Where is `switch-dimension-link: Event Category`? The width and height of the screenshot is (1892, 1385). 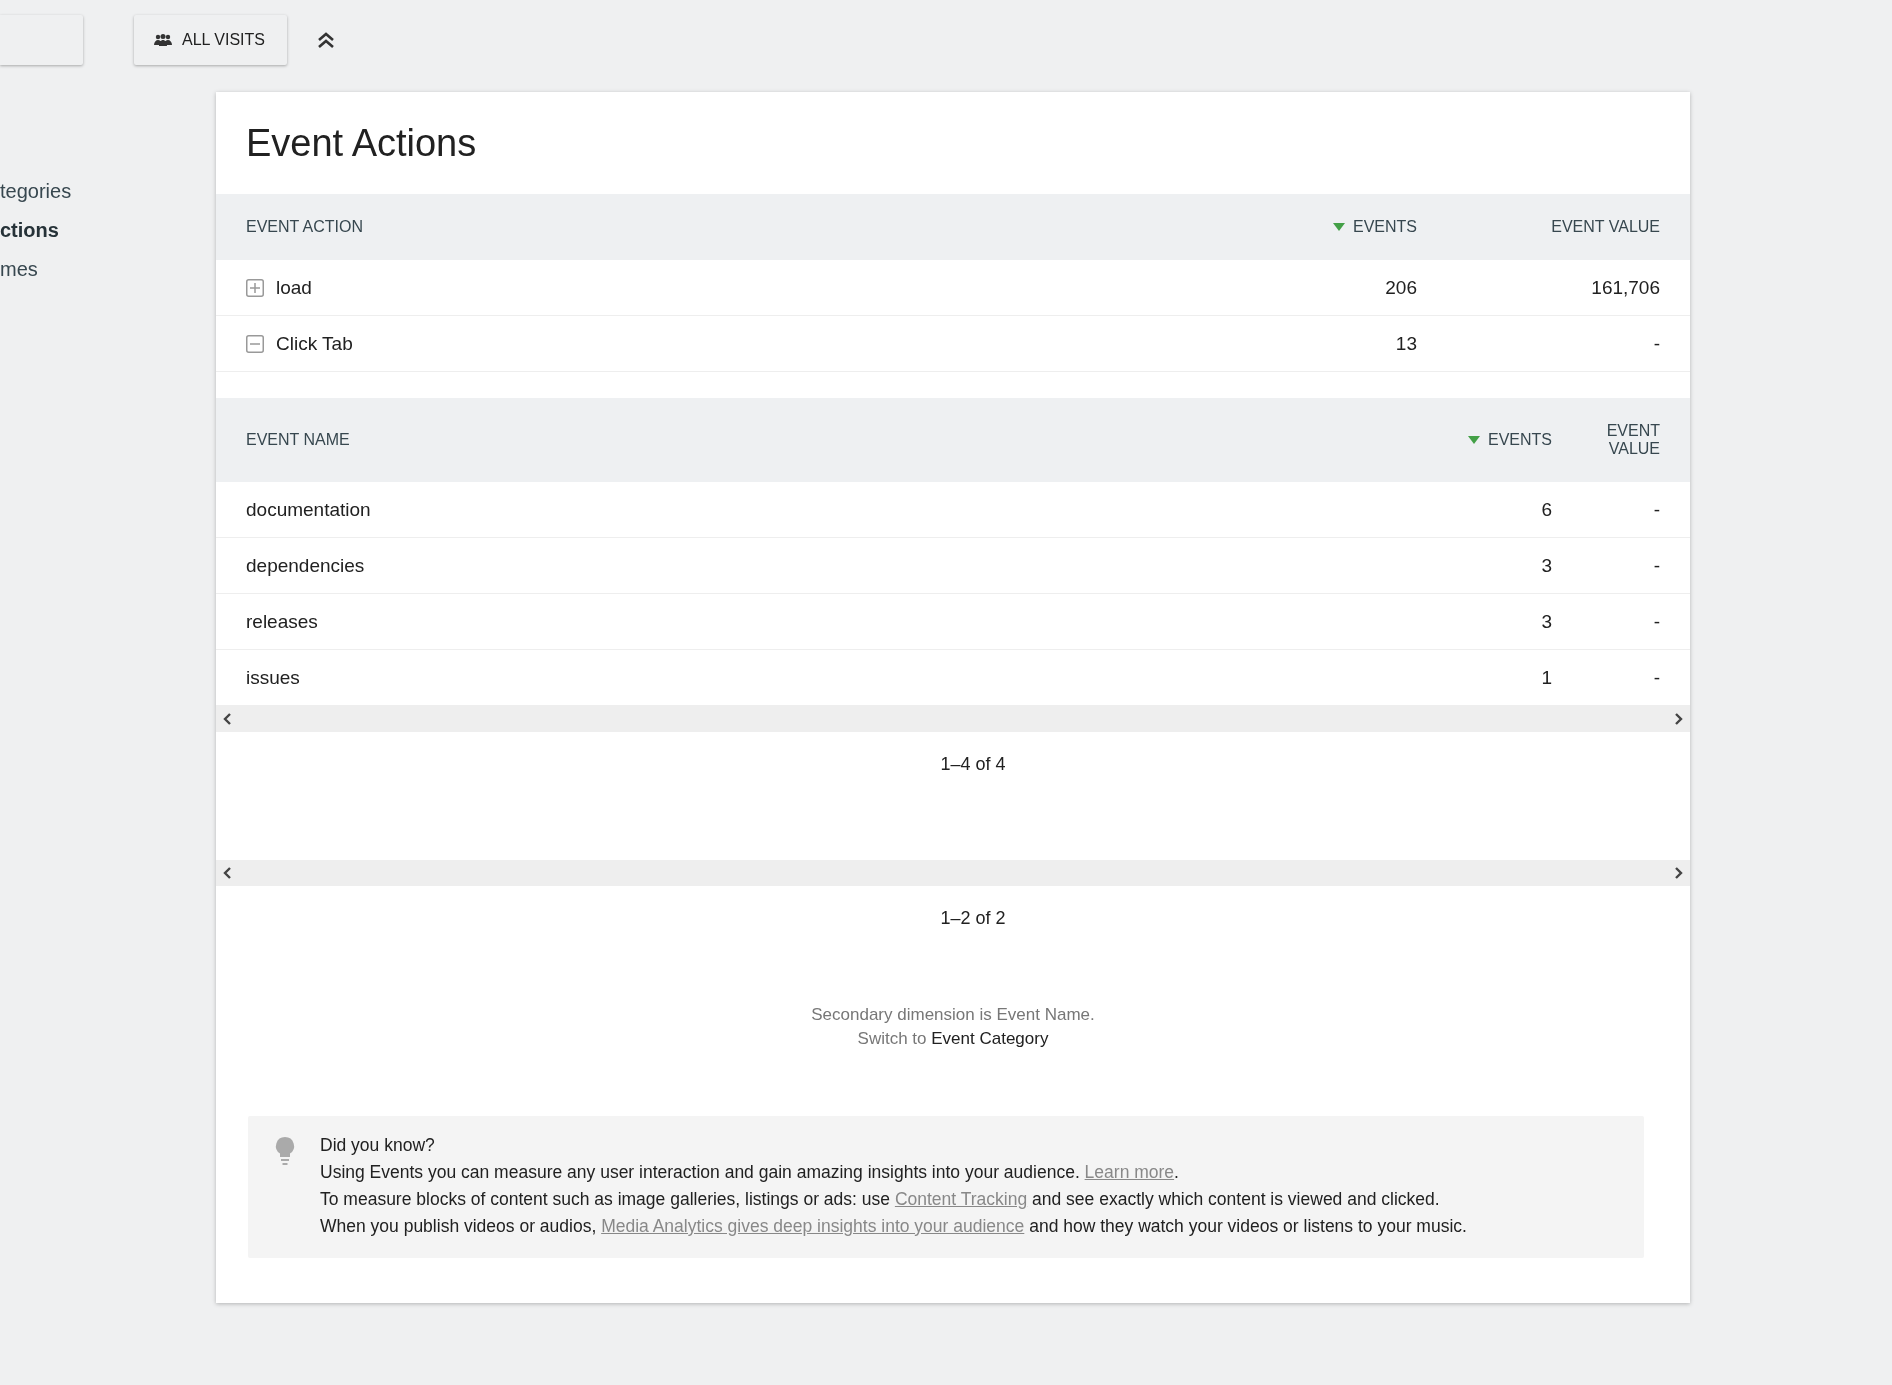
switch-dimension-link: Event Category is located at coordinates (990, 1038).